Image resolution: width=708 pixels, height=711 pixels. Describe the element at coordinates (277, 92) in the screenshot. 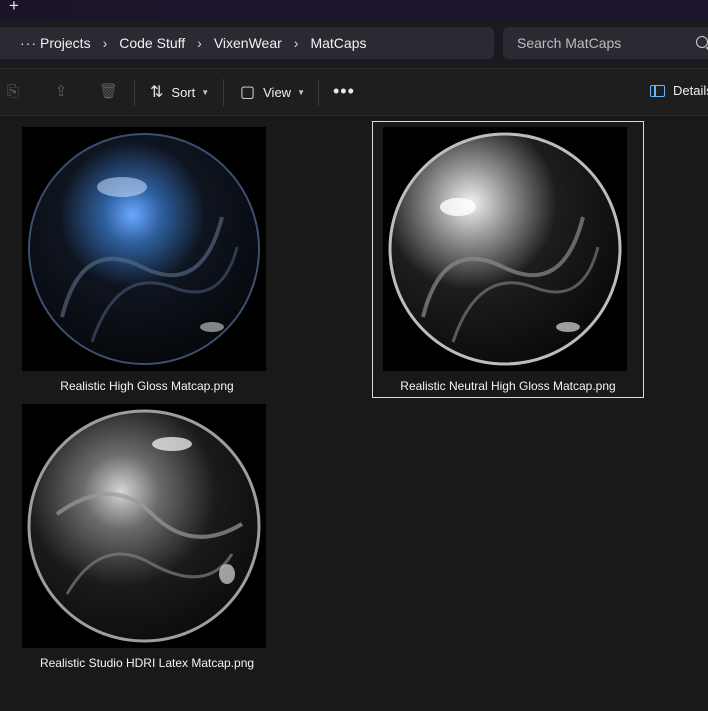

I see `view-label: View` at that location.